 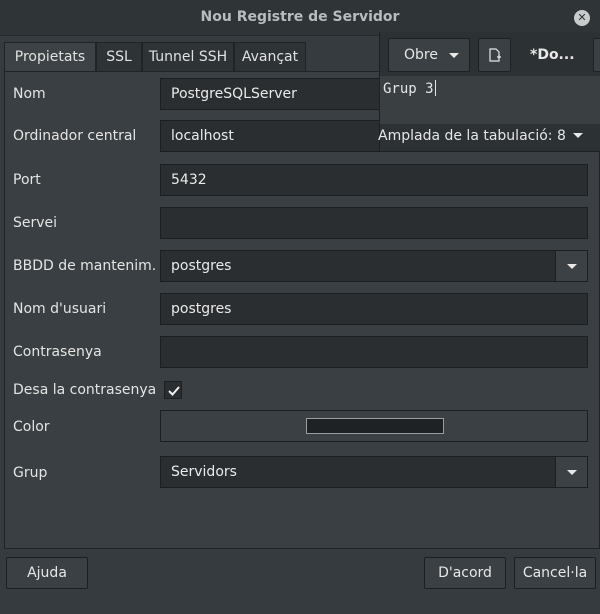 I want to click on new-document-button, so click(x=494, y=55).